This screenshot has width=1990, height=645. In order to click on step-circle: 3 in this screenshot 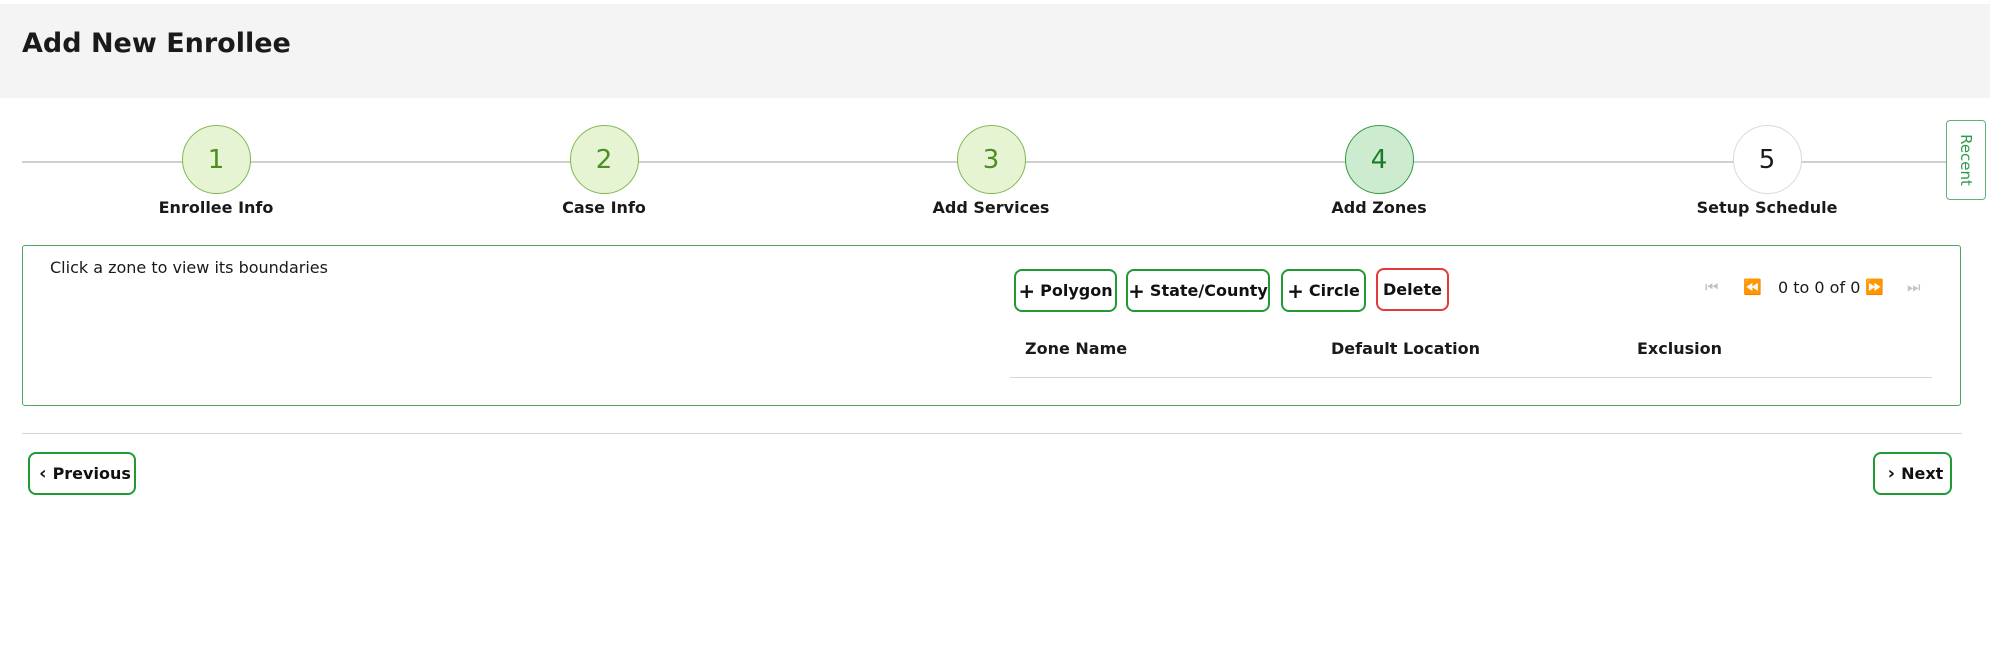, I will do `click(991, 159)`.